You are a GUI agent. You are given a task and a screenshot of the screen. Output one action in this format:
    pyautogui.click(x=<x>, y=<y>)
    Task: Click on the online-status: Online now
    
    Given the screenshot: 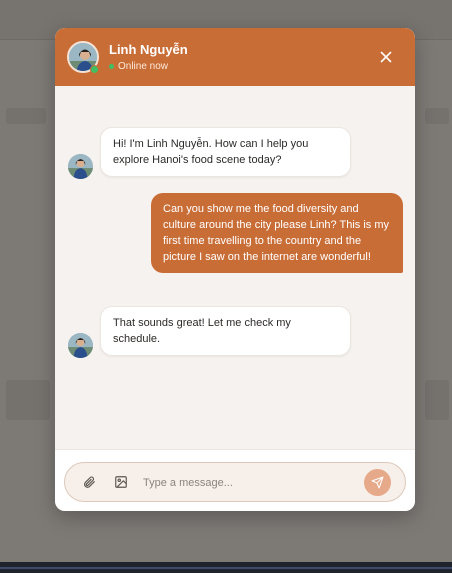 What is the action you would take?
    pyautogui.click(x=138, y=66)
    